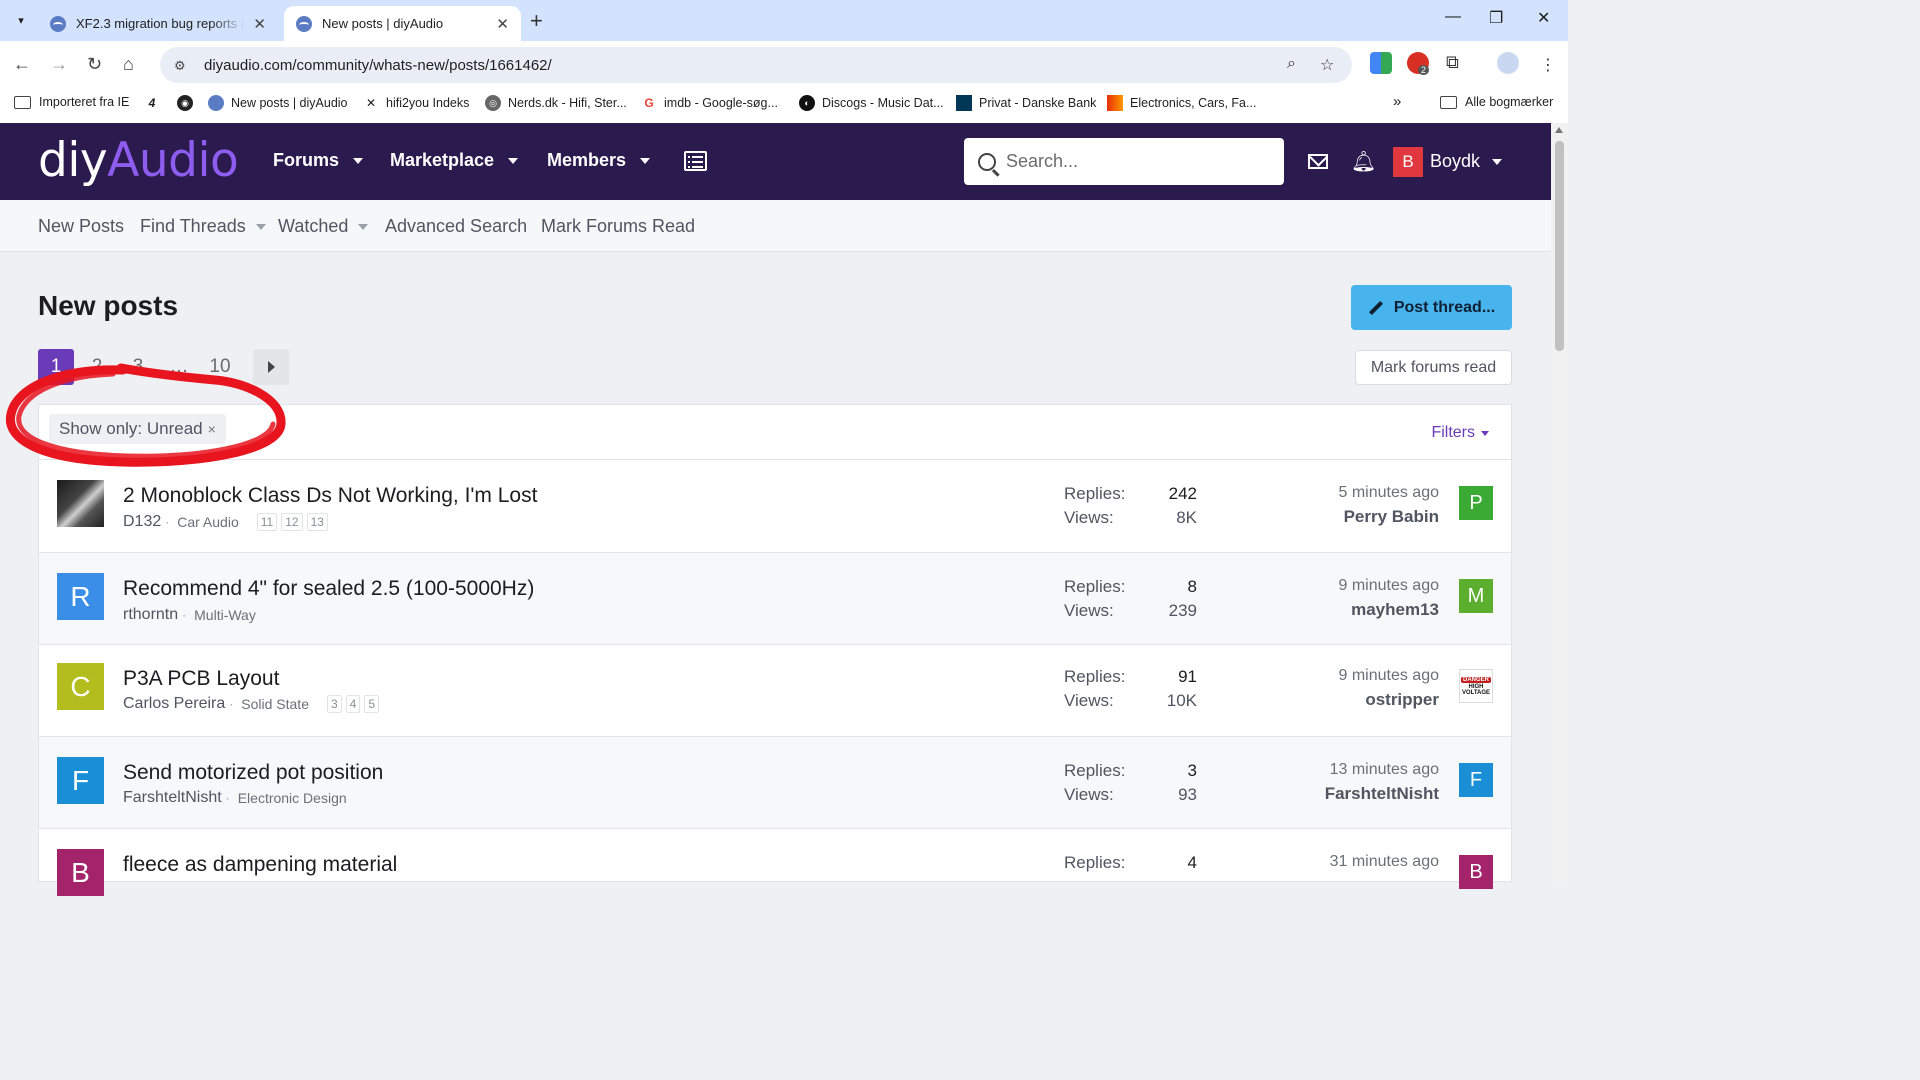  Describe the element at coordinates (94, 64) in the screenshot. I see `reload-icon: ↻` at that location.